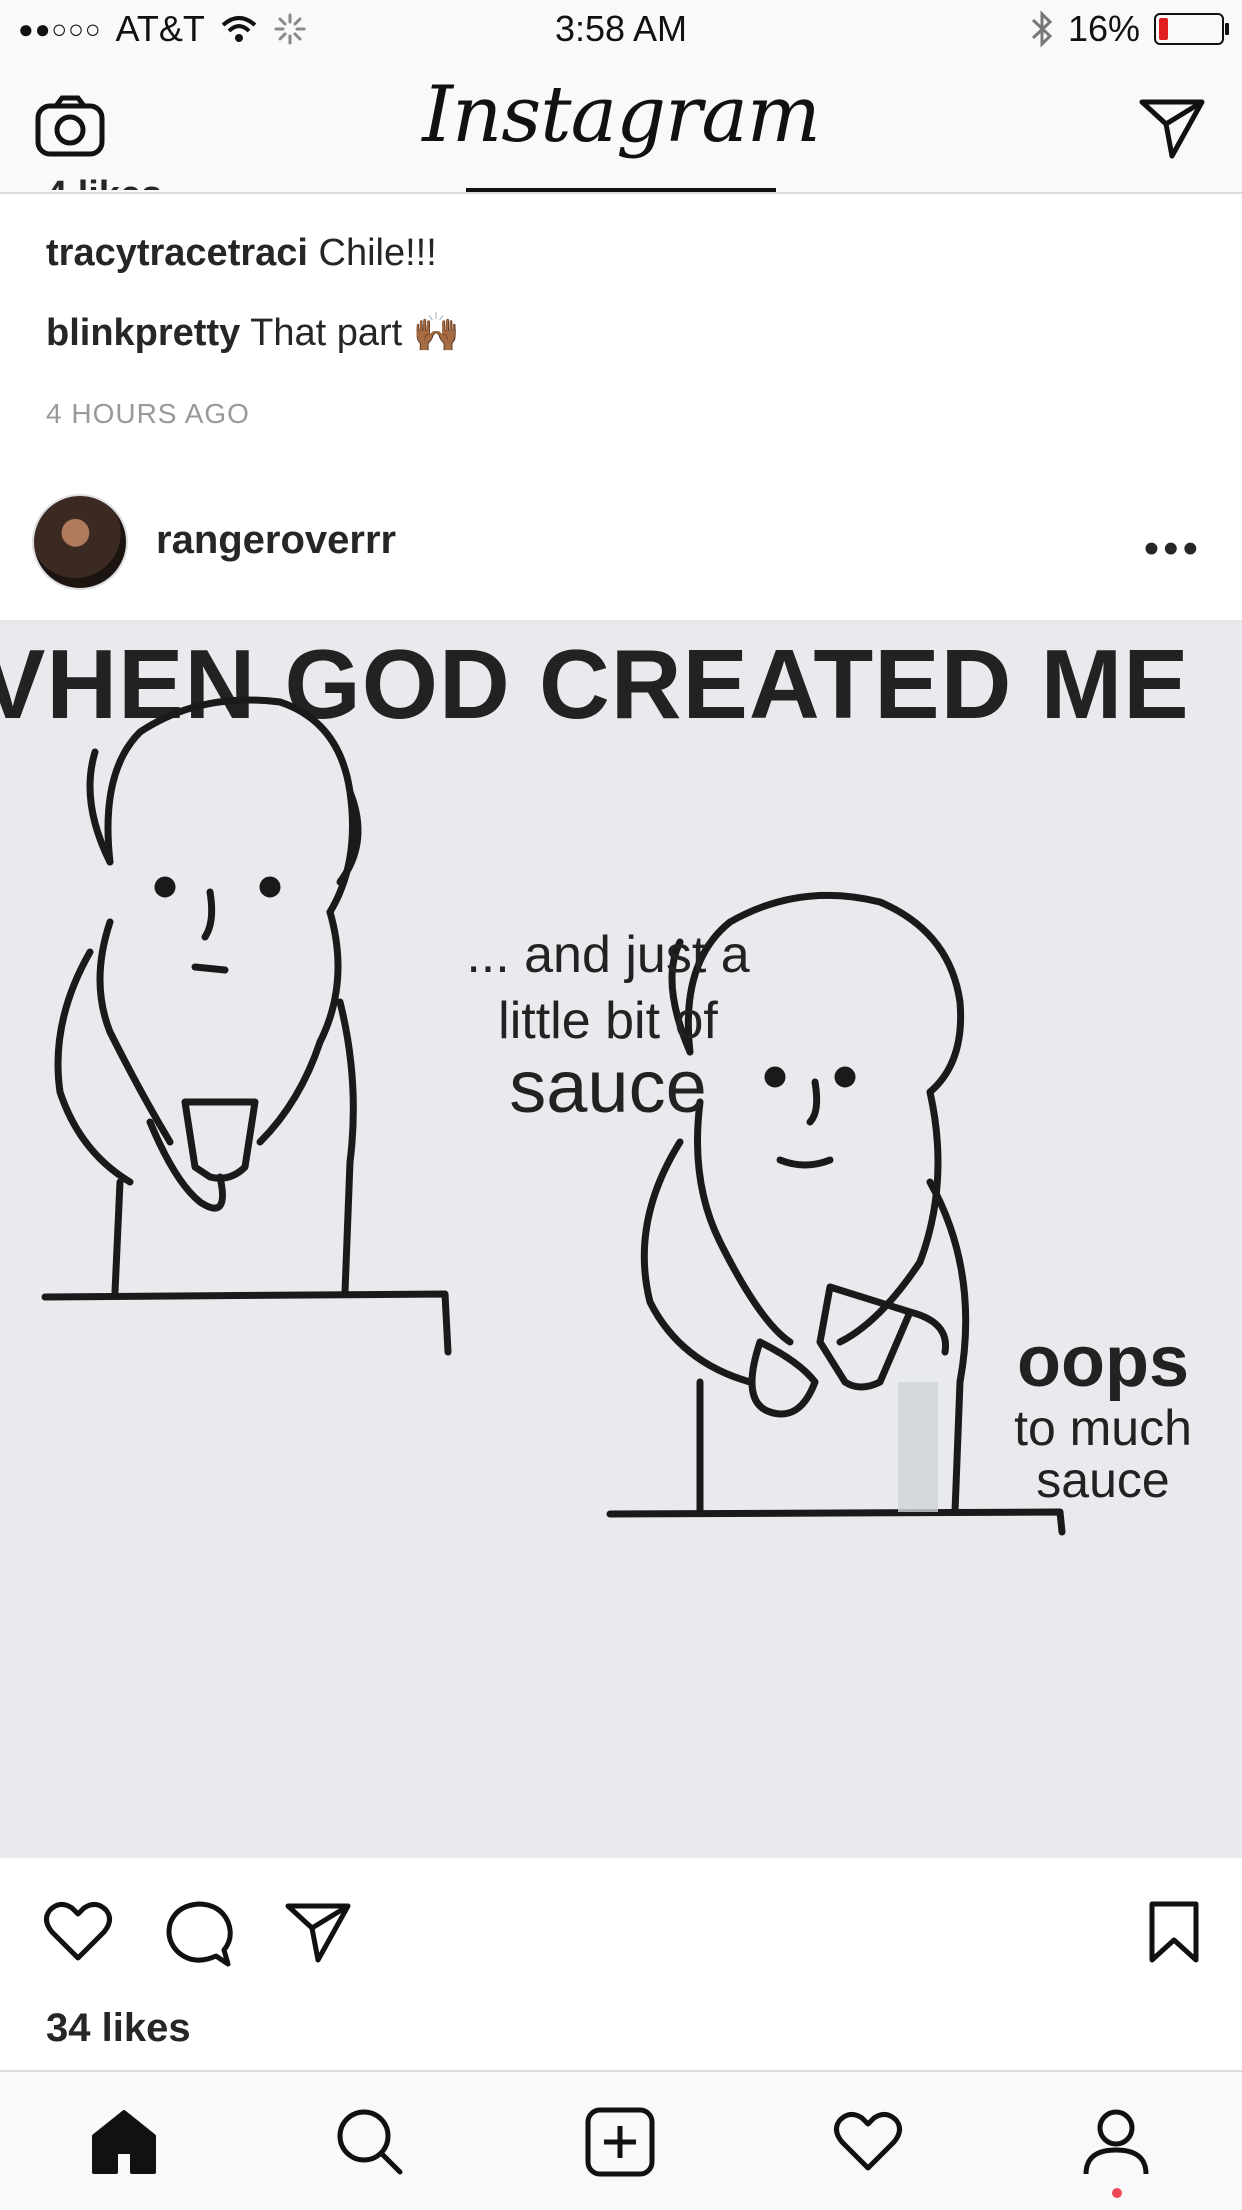 The width and height of the screenshot is (1242, 2210). Describe the element at coordinates (199, 1934) in the screenshot. I see `comment-icon` at that location.